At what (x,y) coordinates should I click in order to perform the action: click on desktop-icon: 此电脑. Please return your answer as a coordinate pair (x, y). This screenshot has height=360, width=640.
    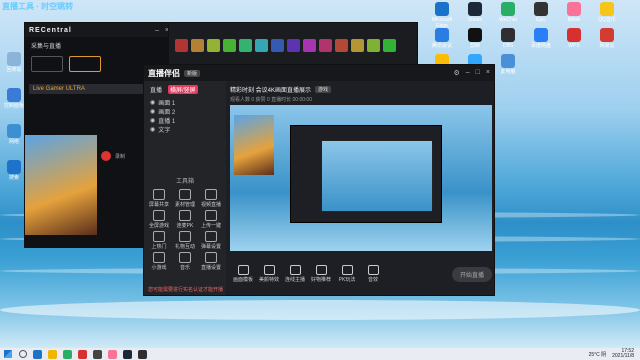
    Looking at the image, I should click on (508, 64).